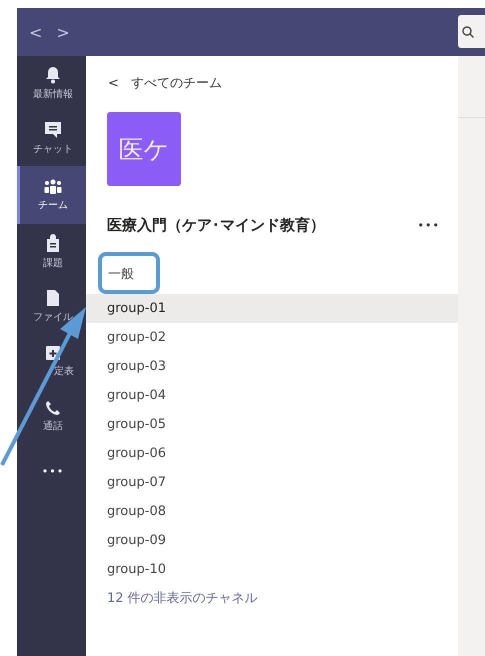 This screenshot has width=485, height=656. Describe the element at coordinates (272, 569) in the screenshot. I see `channel-item: group-10` at that location.